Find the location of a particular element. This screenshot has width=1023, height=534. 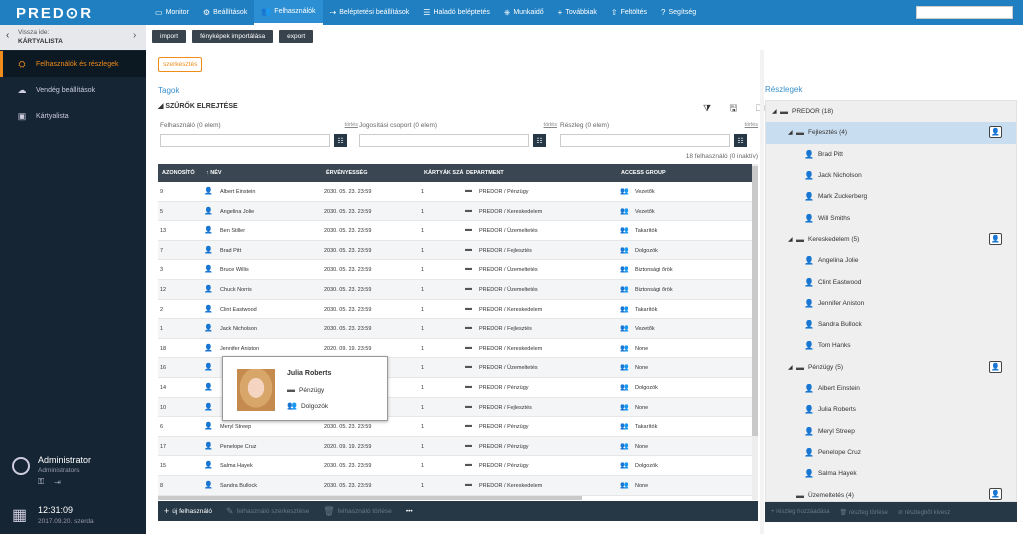

tree-user-node: 👤 Sandra Bullock is located at coordinates (891, 324).